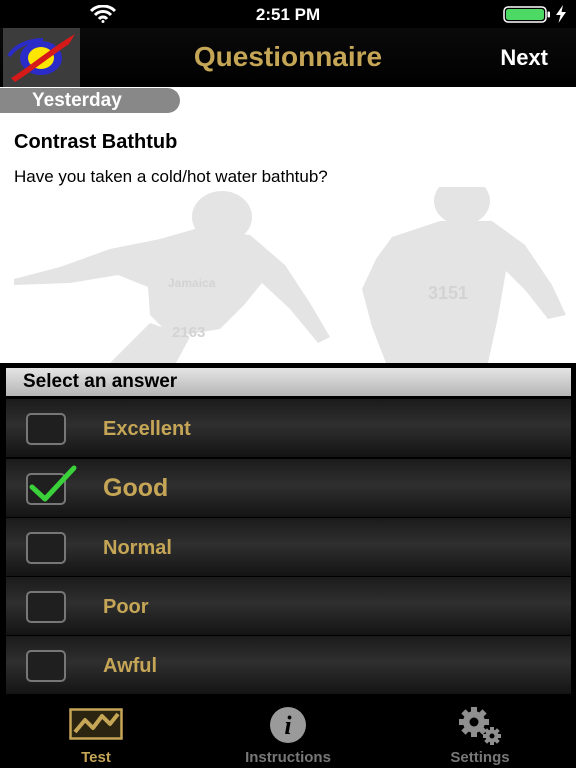  I want to click on chart-icon, so click(96, 724).